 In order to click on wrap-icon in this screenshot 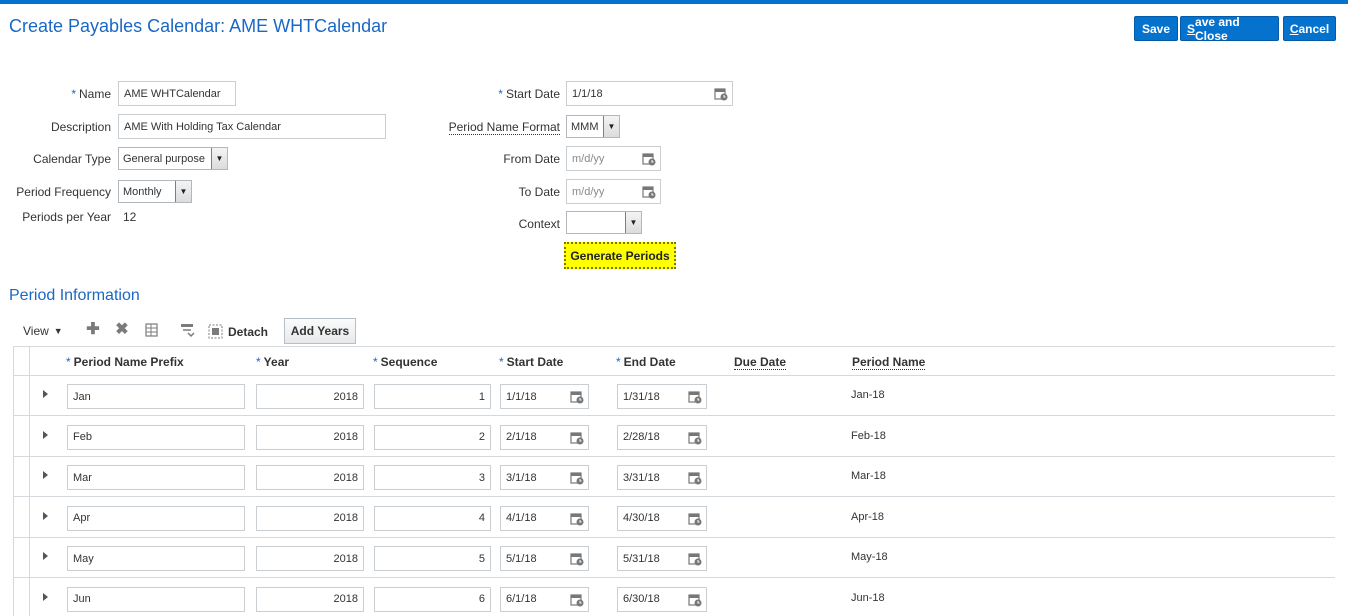, I will do `click(187, 330)`.